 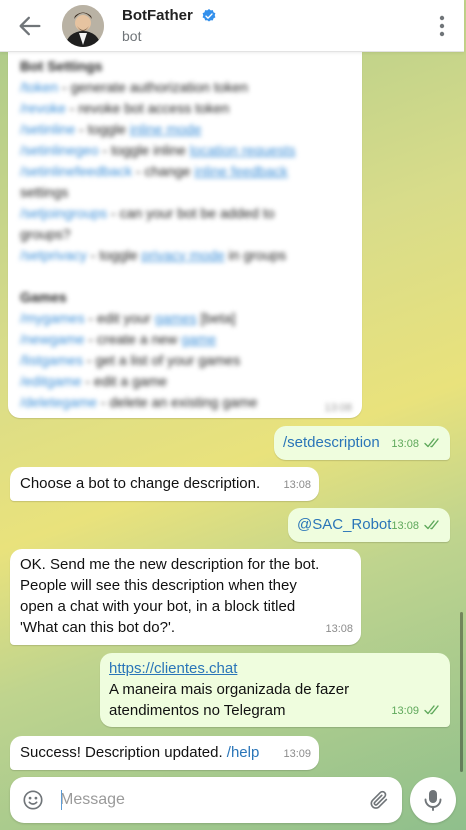 I want to click on command-link: /mygames, so click(x=52, y=318).